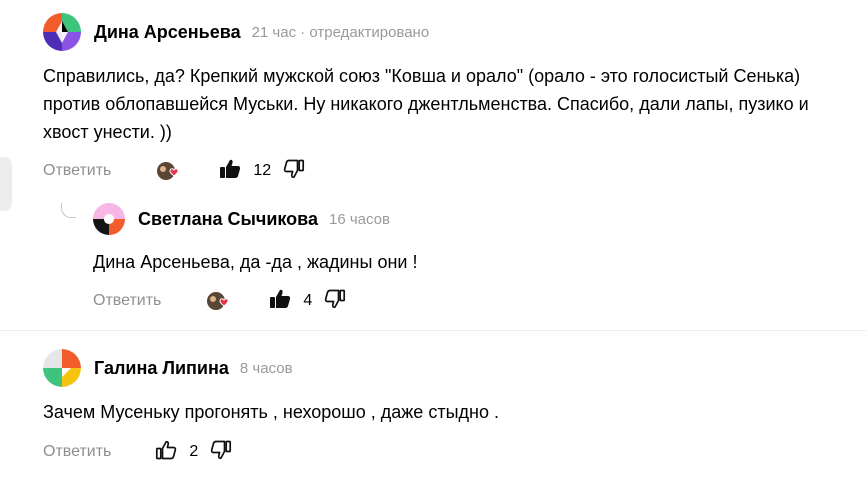  I want to click on comment-header: Светлана Сычикова 16 часов, so click(241, 219).